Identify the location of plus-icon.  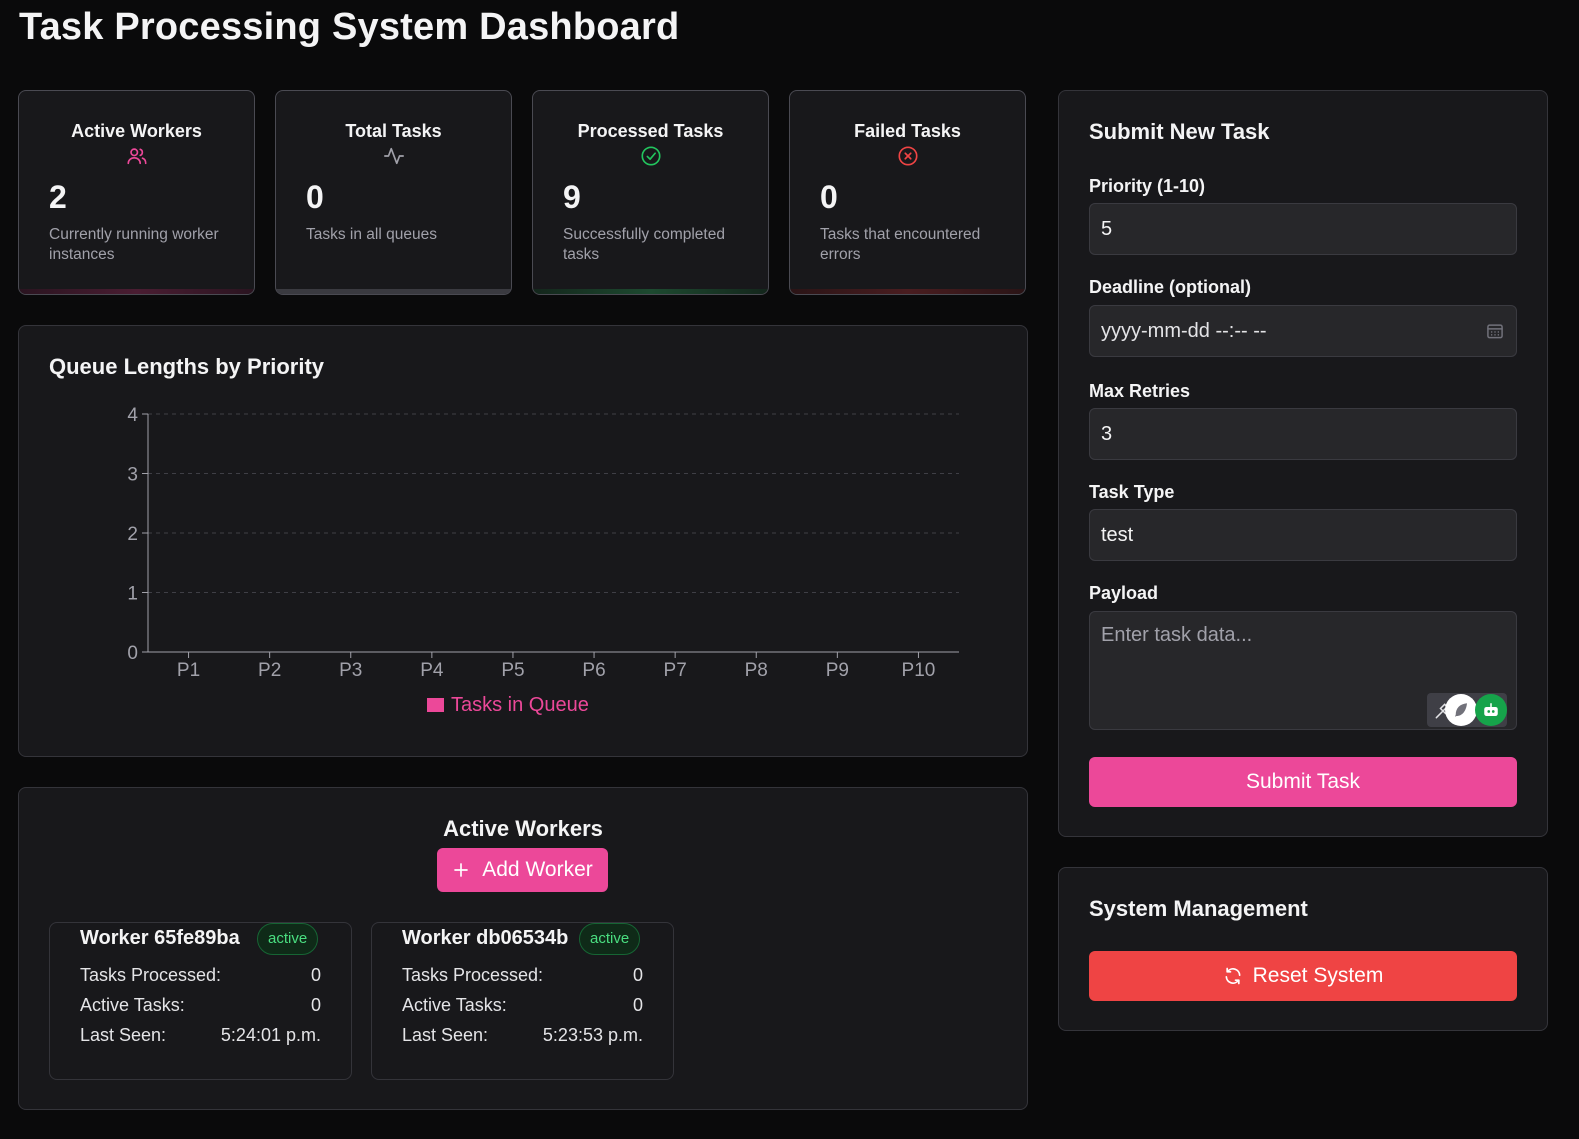
(461, 870).